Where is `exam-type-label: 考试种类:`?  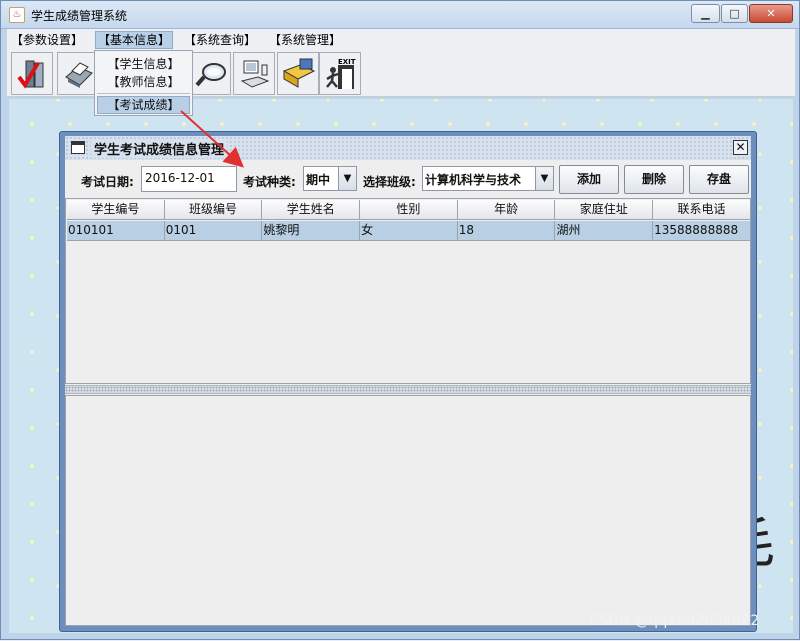
exam-type-label: 考试种类: is located at coordinates (269, 182).